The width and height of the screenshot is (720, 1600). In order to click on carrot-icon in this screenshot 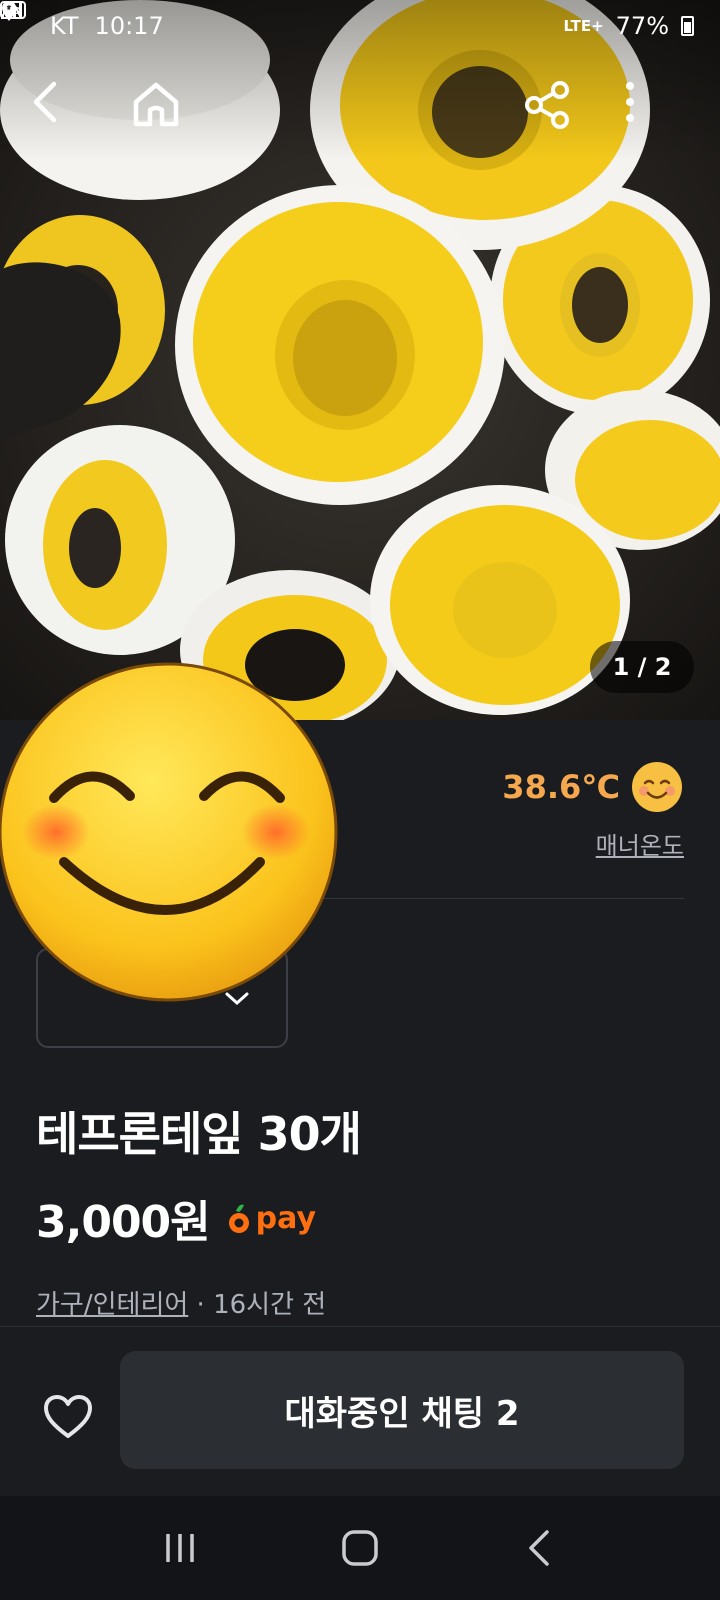, I will do `click(238, 1218)`.